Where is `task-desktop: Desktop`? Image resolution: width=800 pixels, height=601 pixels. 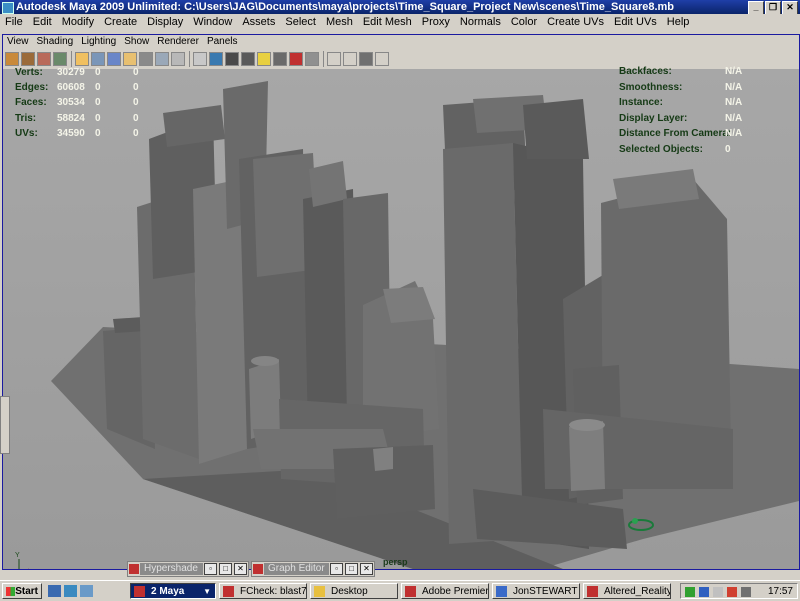
task-desktop: Desktop is located at coordinates (354, 591).